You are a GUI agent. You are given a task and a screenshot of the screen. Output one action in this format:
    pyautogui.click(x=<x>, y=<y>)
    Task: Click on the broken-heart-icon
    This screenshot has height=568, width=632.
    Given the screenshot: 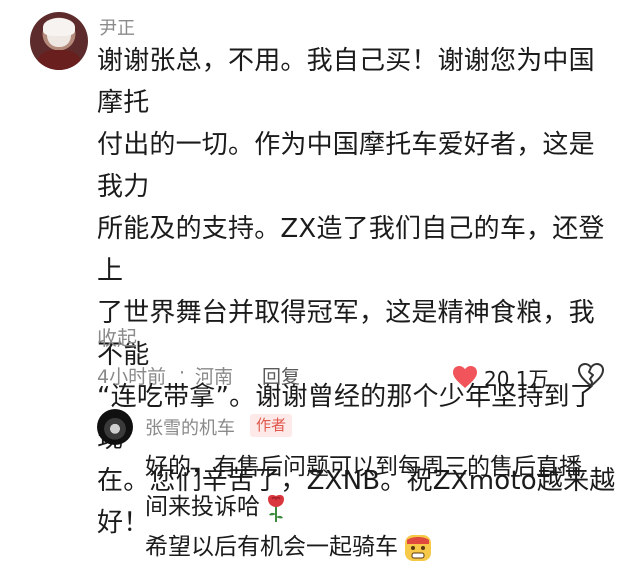 What is the action you would take?
    pyautogui.click(x=591, y=375)
    